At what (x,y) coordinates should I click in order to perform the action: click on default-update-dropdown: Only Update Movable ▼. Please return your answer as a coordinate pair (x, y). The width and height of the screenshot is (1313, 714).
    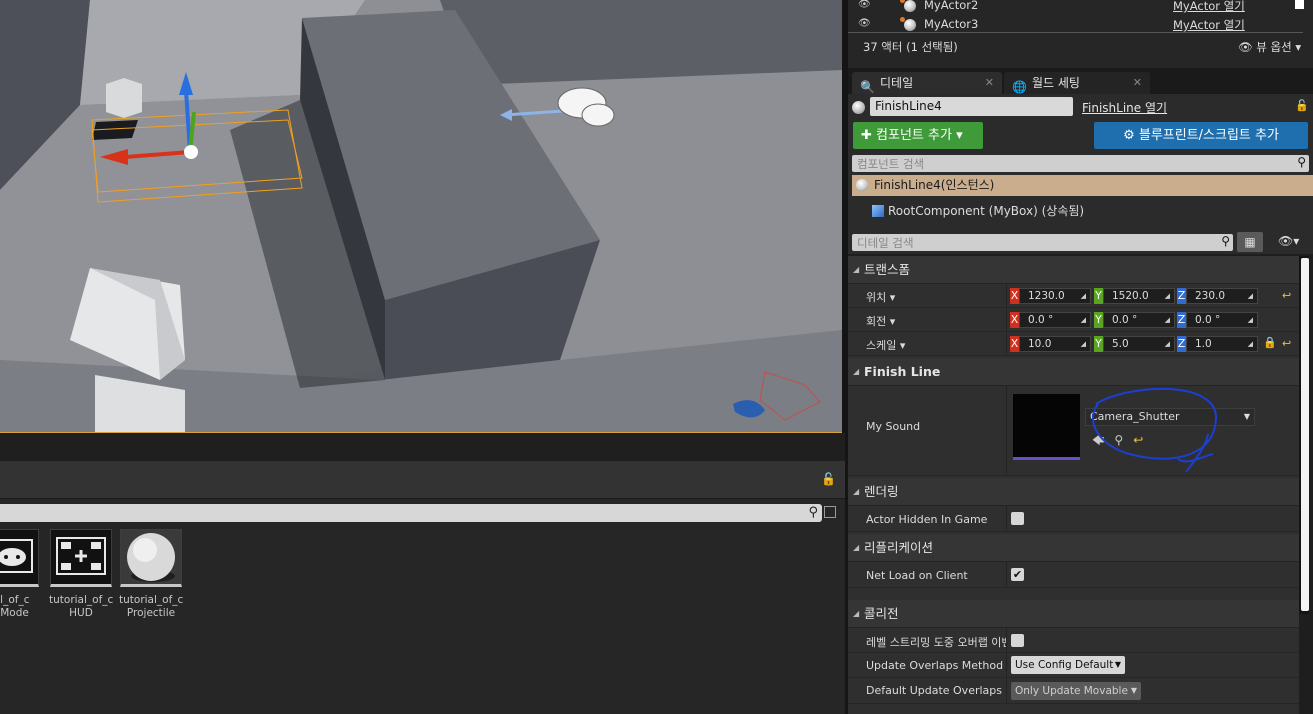
    Looking at the image, I should click on (1076, 691).